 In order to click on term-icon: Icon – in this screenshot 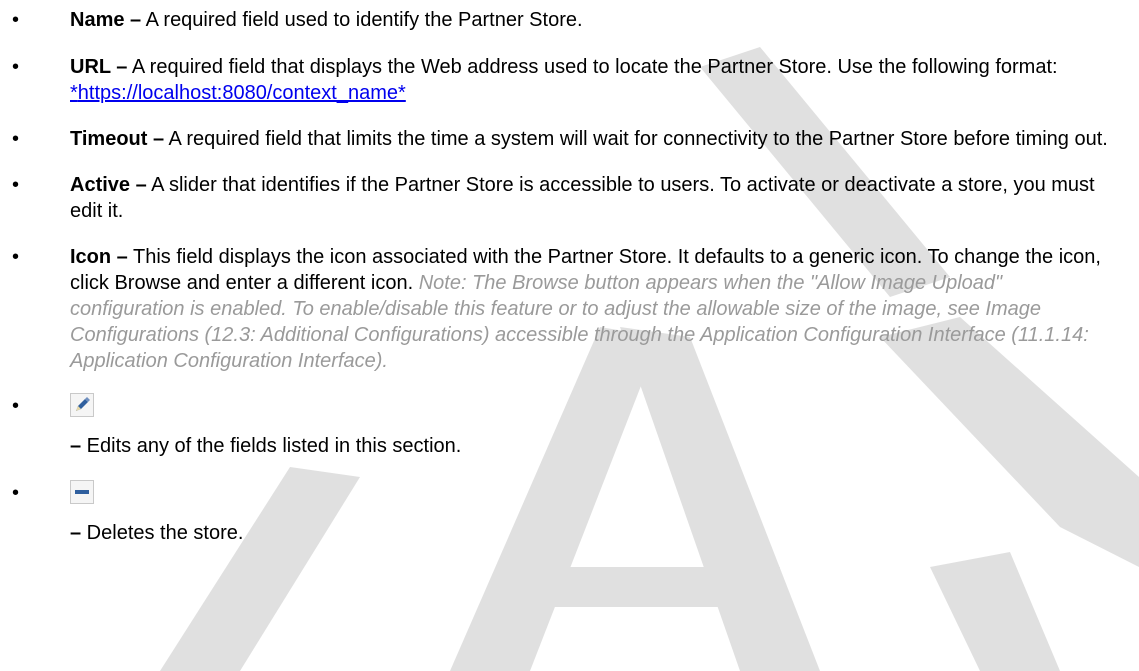, I will do `click(99, 257)`.